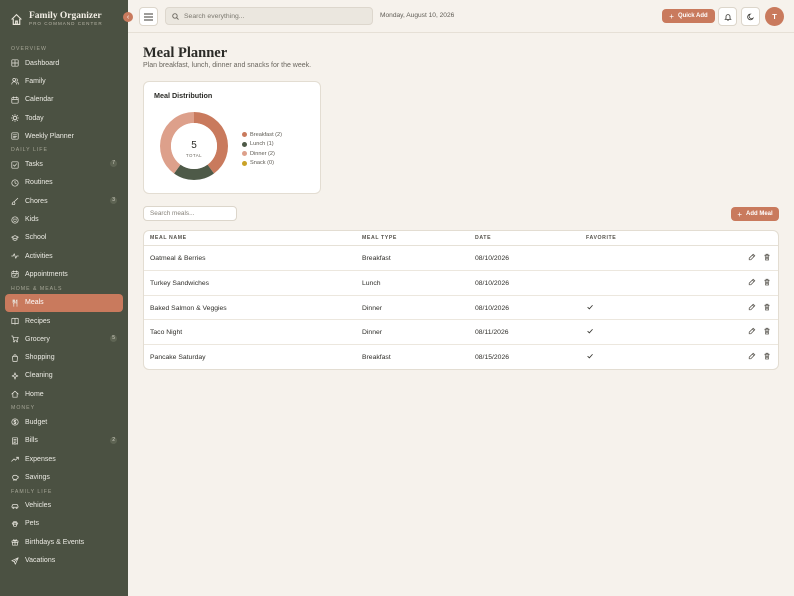  I want to click on count-badge: 2, so click(113, 440).